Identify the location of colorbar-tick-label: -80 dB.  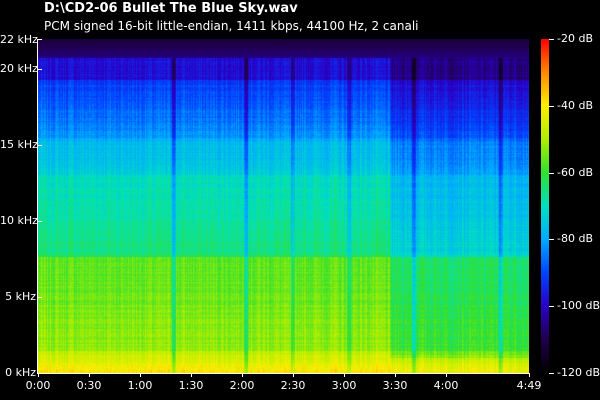
(575, 239).